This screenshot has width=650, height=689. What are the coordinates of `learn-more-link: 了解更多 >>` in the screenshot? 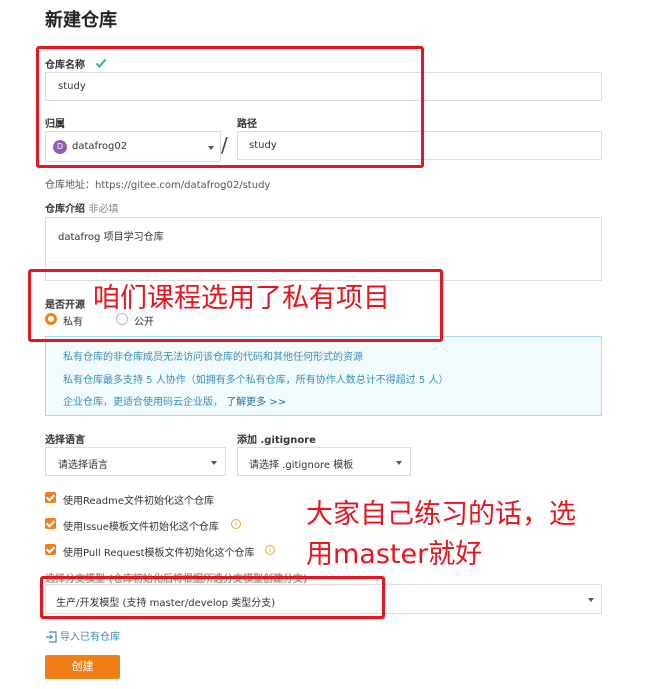 It's located at (256, 402).